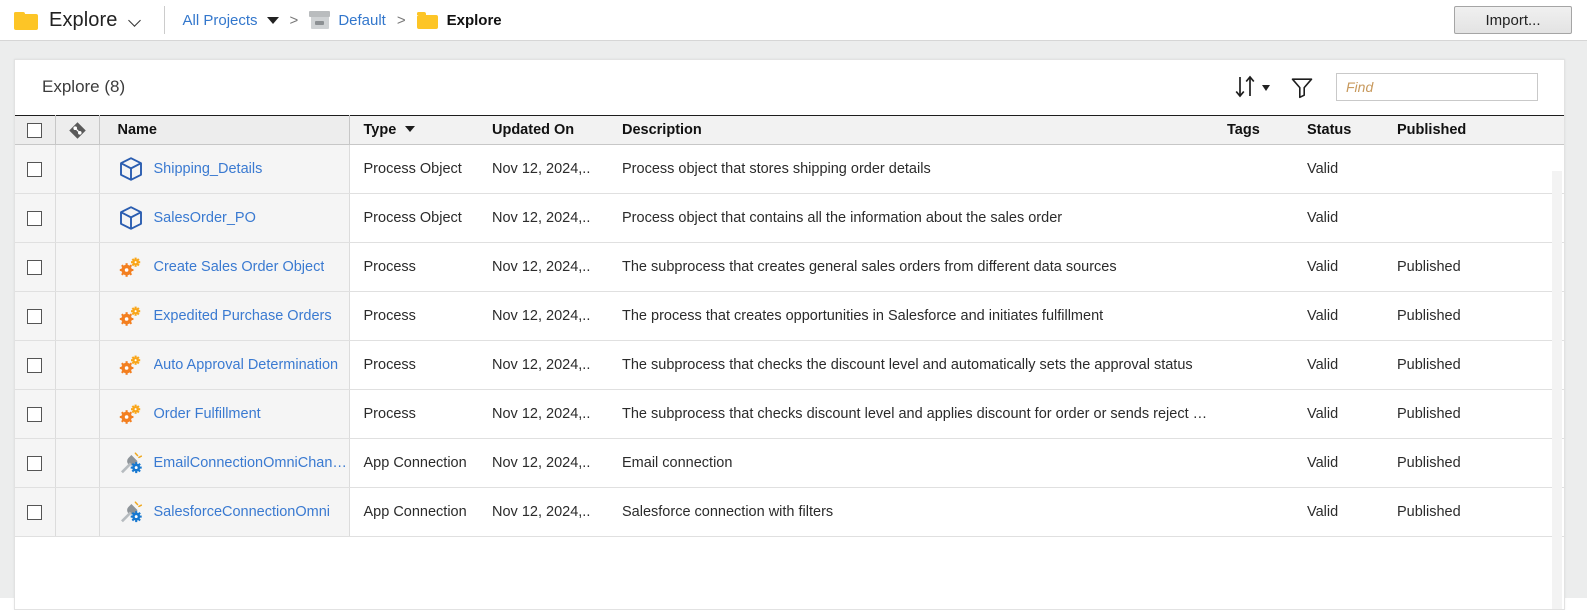 The height and width of the screenshot is (610, 1587). Describe the element at coordinates (320, 20) in the screenshot. I see `archive-icon` at that location.